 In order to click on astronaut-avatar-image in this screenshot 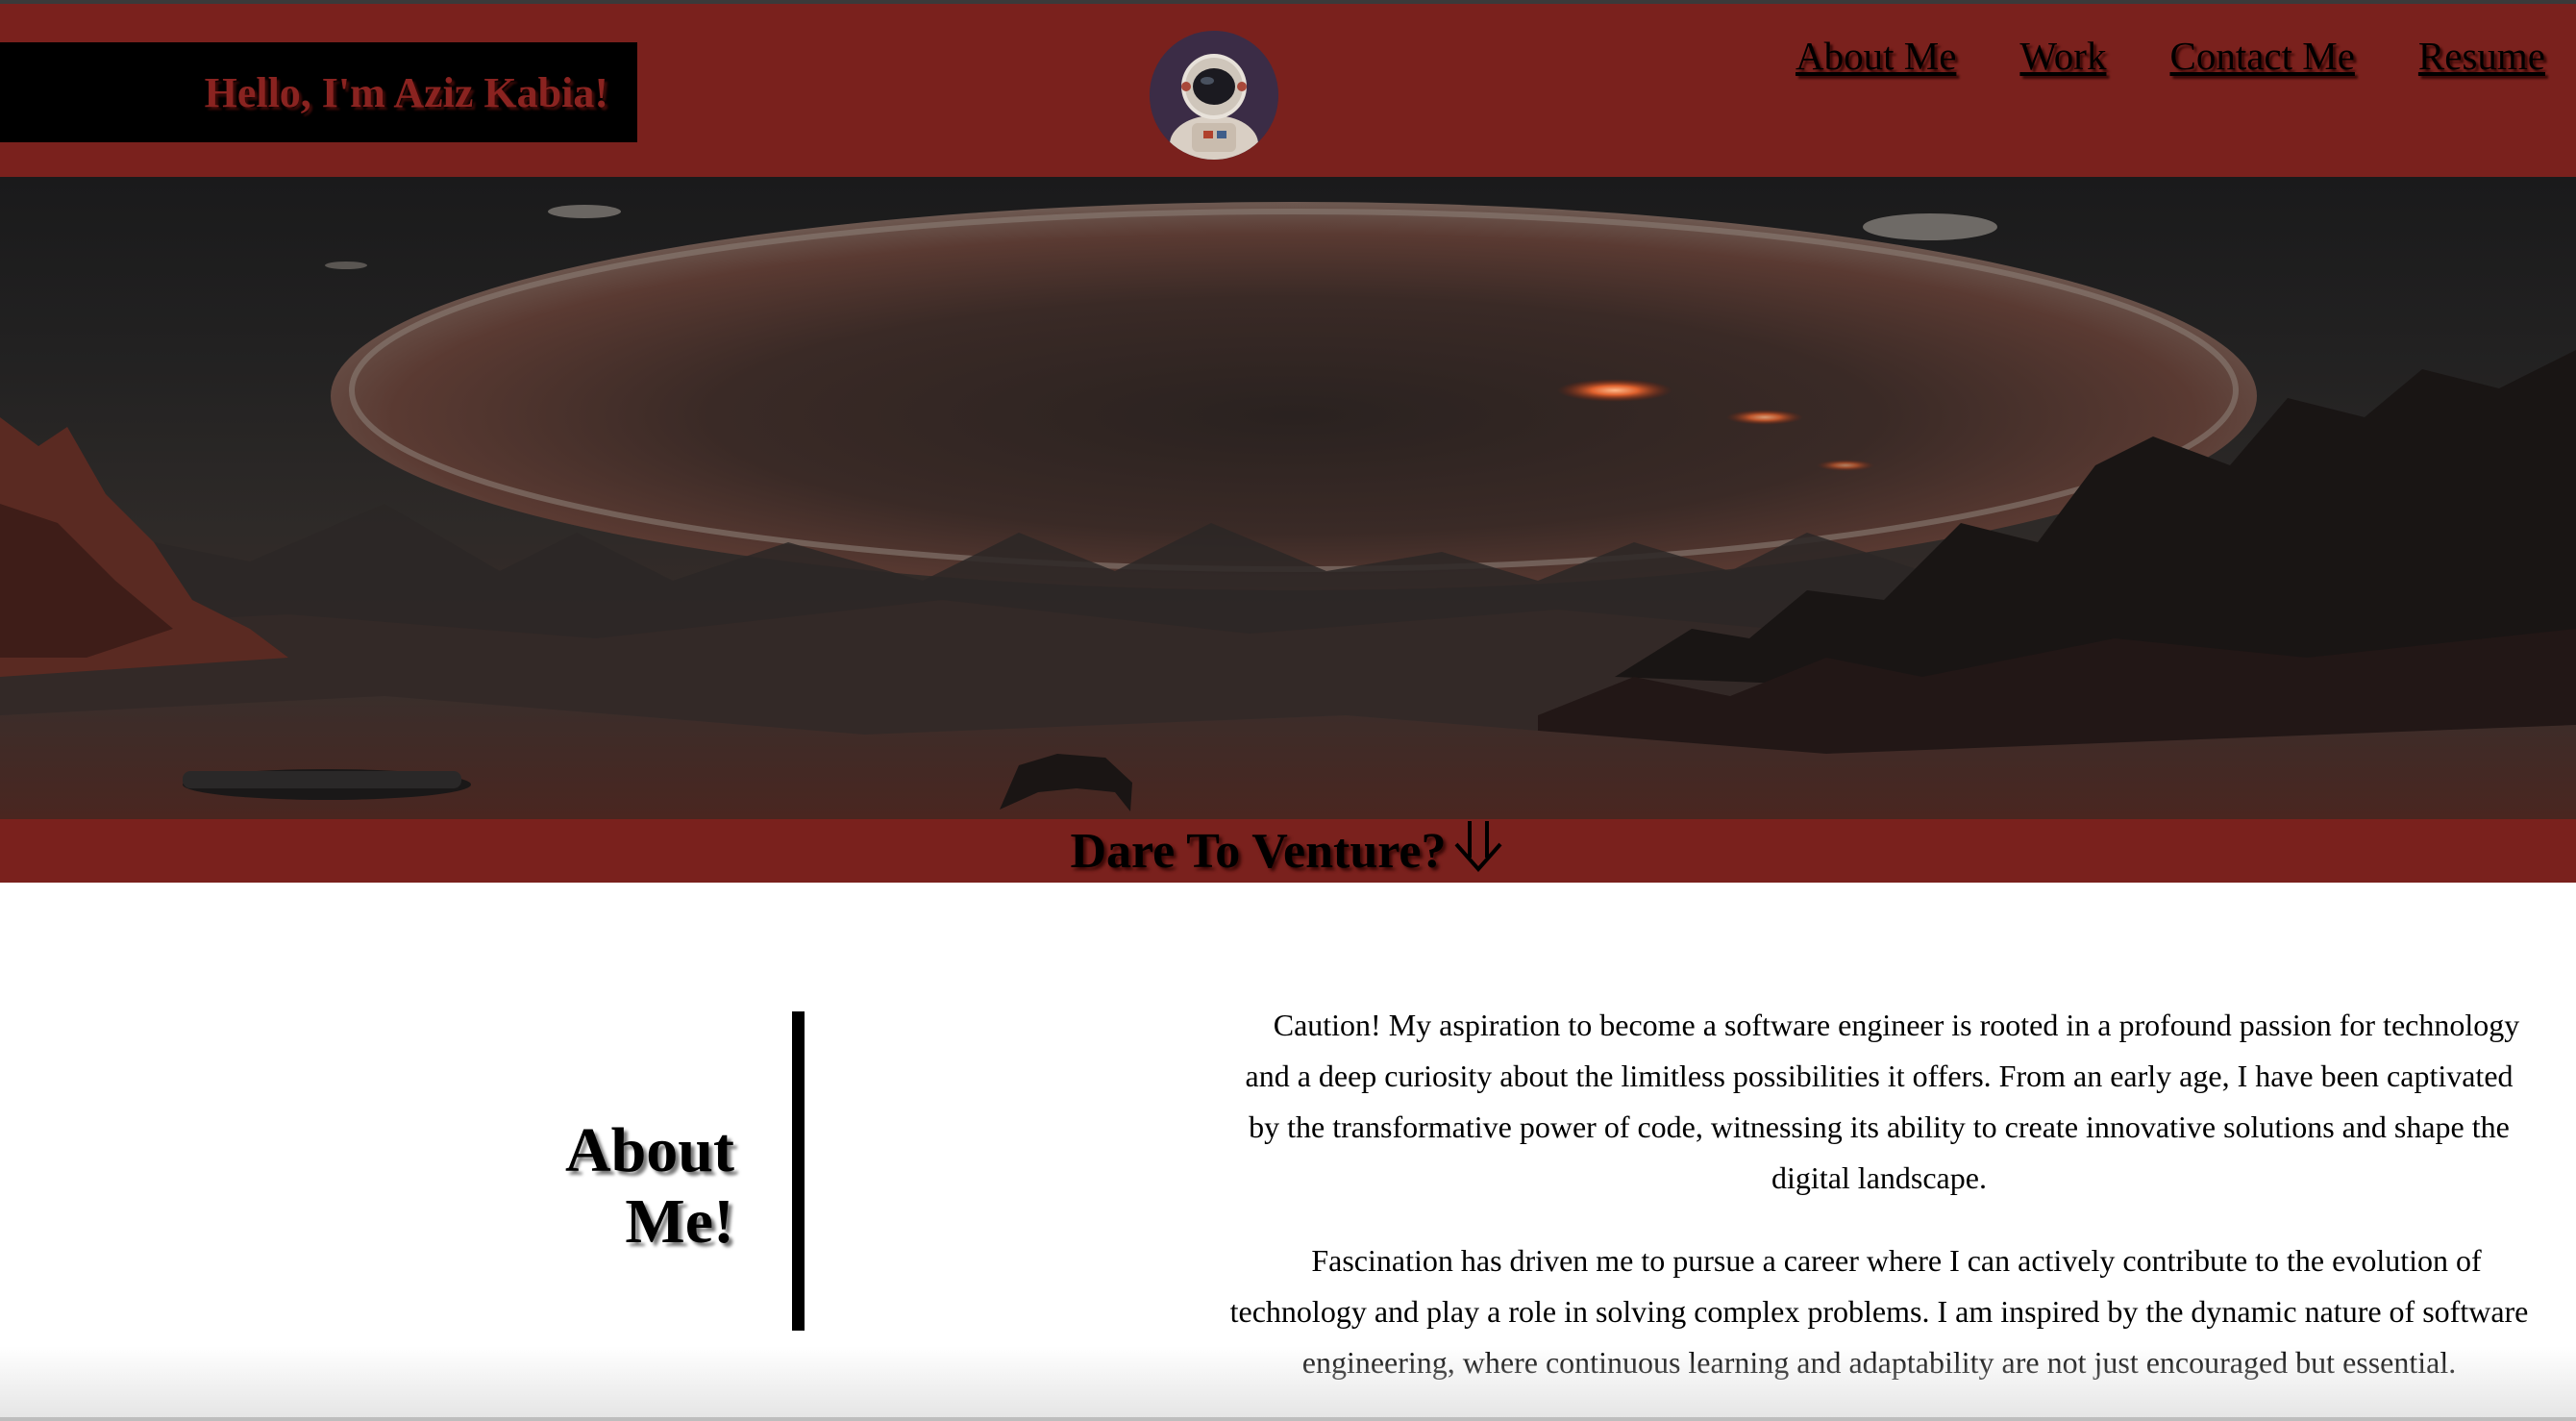, I will do `click(1214, 95)`.